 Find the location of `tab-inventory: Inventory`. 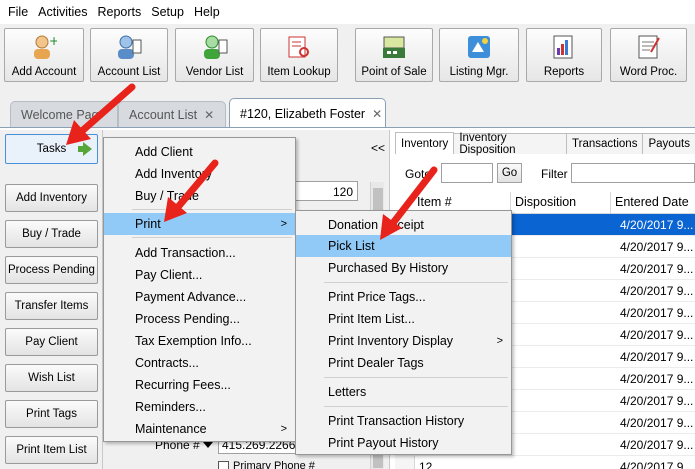

tab-inventory: Inventory is located at coordinates (425, 143).